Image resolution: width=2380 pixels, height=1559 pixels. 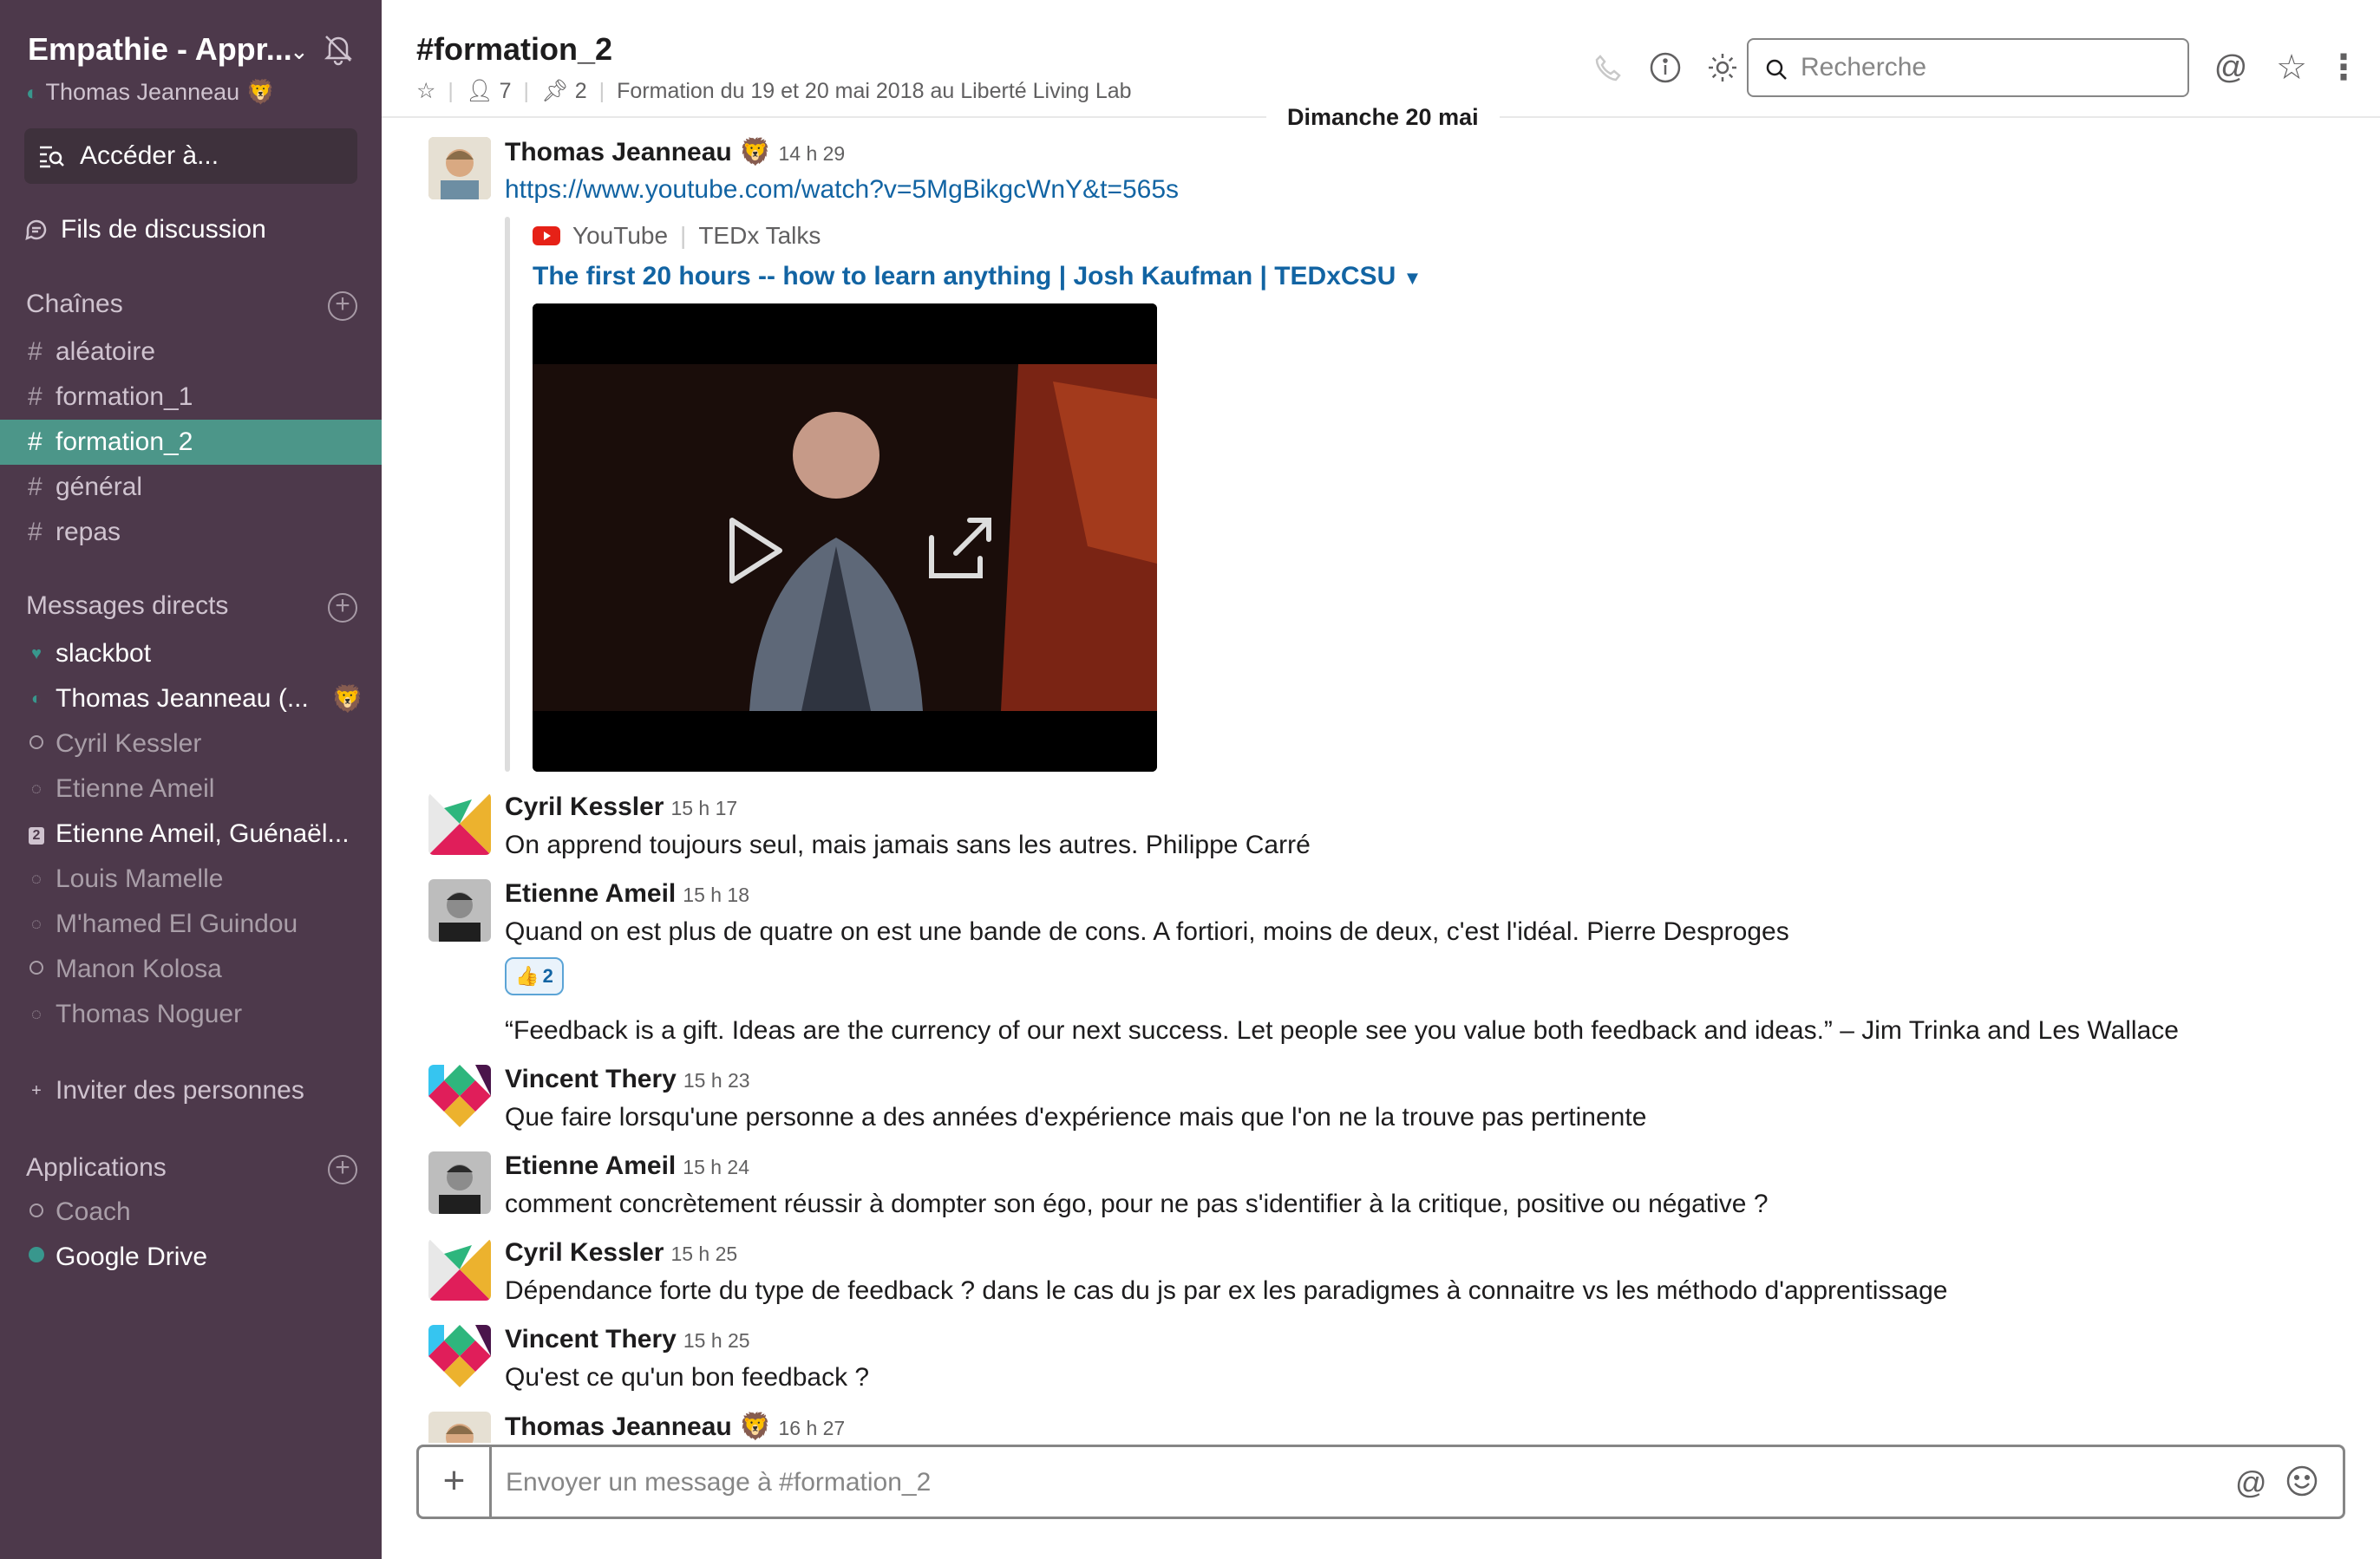 I want to click on message-author: Cyril Kessler 15 h 25, so click(x=621, y=1253).